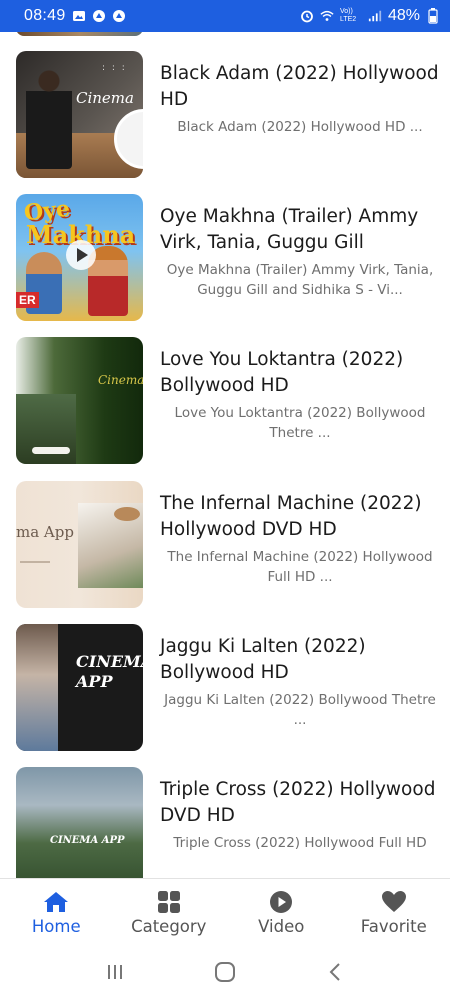 Image resolution: width=450 pixels, height=1000 pixels. What do you see at coordinates (282, 372) in the screenshot?
I see `item-title: Love You Loktantra (2022) Bollywood HD` at bounding box center [282, 372].